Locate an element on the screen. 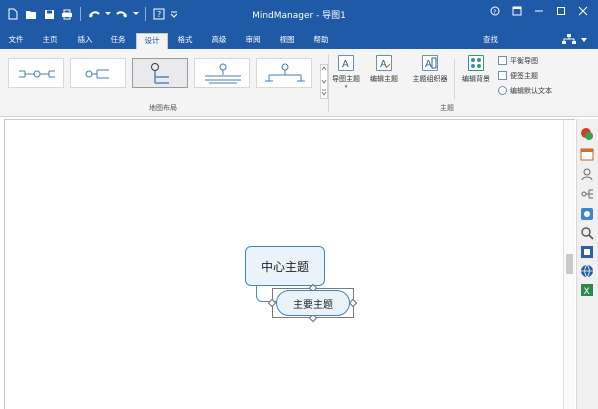 The image size is (598, 409). browser-icon is located at coordinates (587, 271).